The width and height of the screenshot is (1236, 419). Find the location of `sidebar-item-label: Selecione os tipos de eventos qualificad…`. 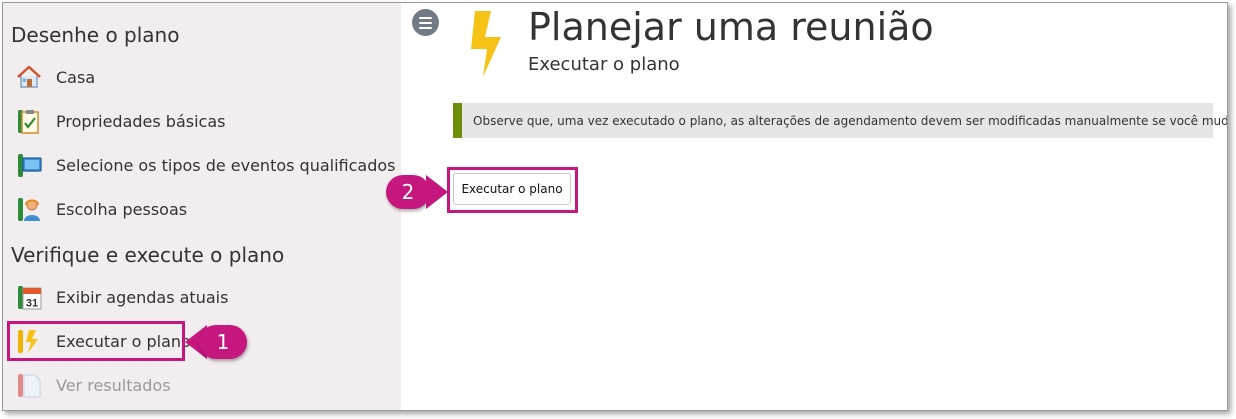

sidebar-item-label: Selecione os tipos de eventos qualificad… is located at coordinates (226, 165).